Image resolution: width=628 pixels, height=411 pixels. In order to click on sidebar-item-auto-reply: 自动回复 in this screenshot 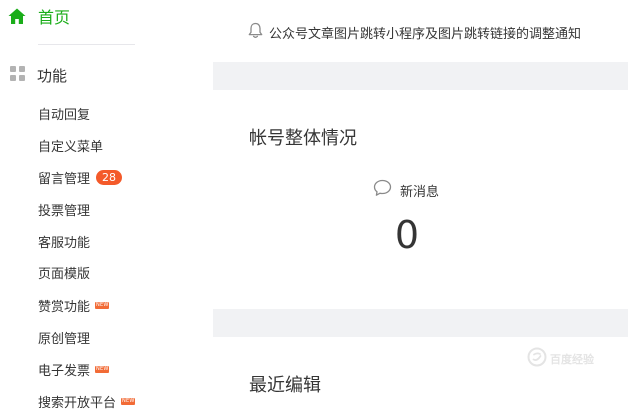, I will do `click(64, 113)`.